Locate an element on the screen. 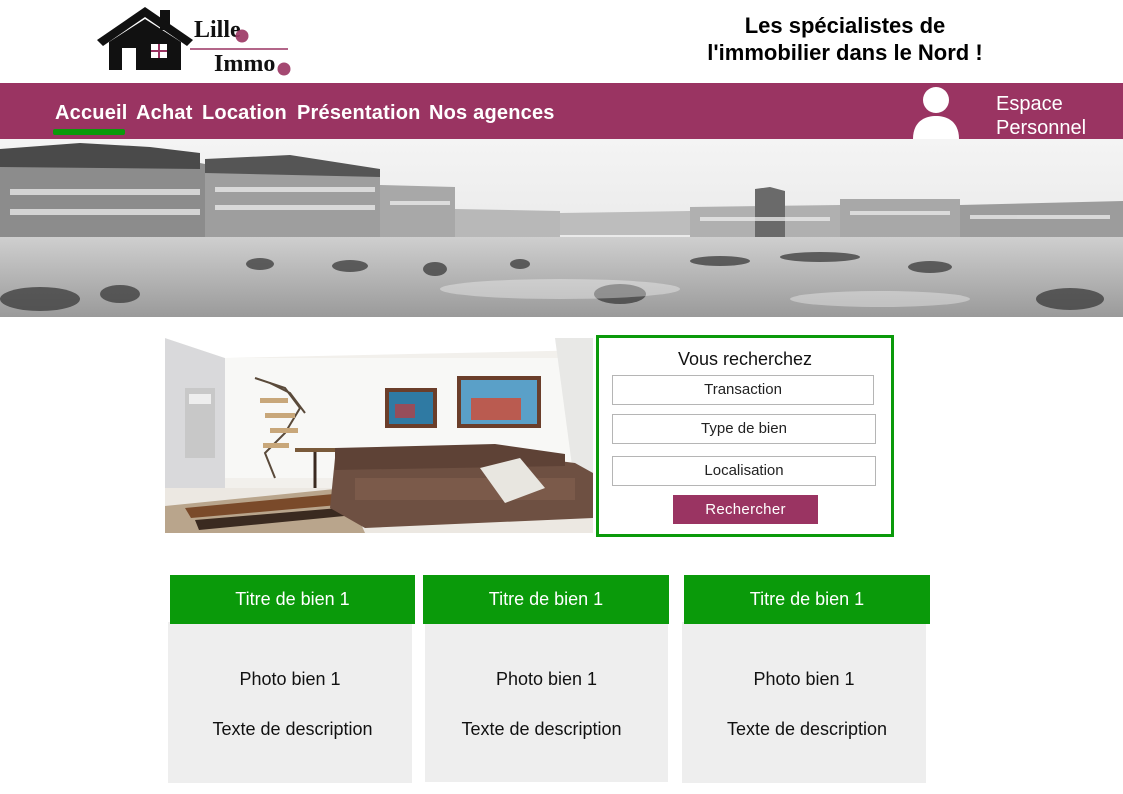 This screenshot has height=794, width=1123. property-card-1-photo: Photo bien 1 is located at coordinates (290, 679).